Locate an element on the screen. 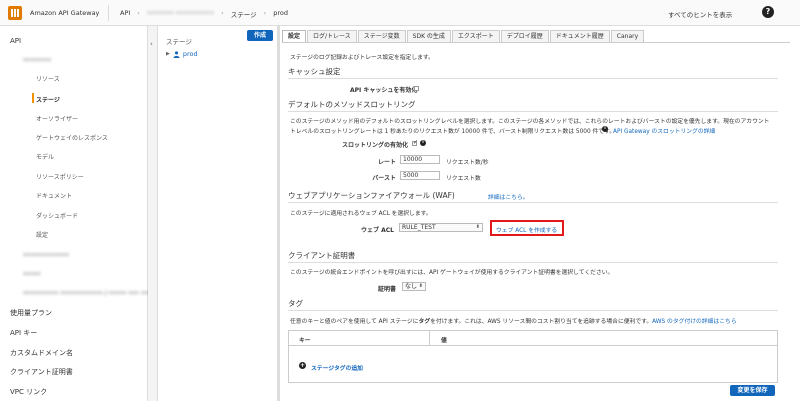  tags-col-value: 値 is located at coordinates (444, 341).